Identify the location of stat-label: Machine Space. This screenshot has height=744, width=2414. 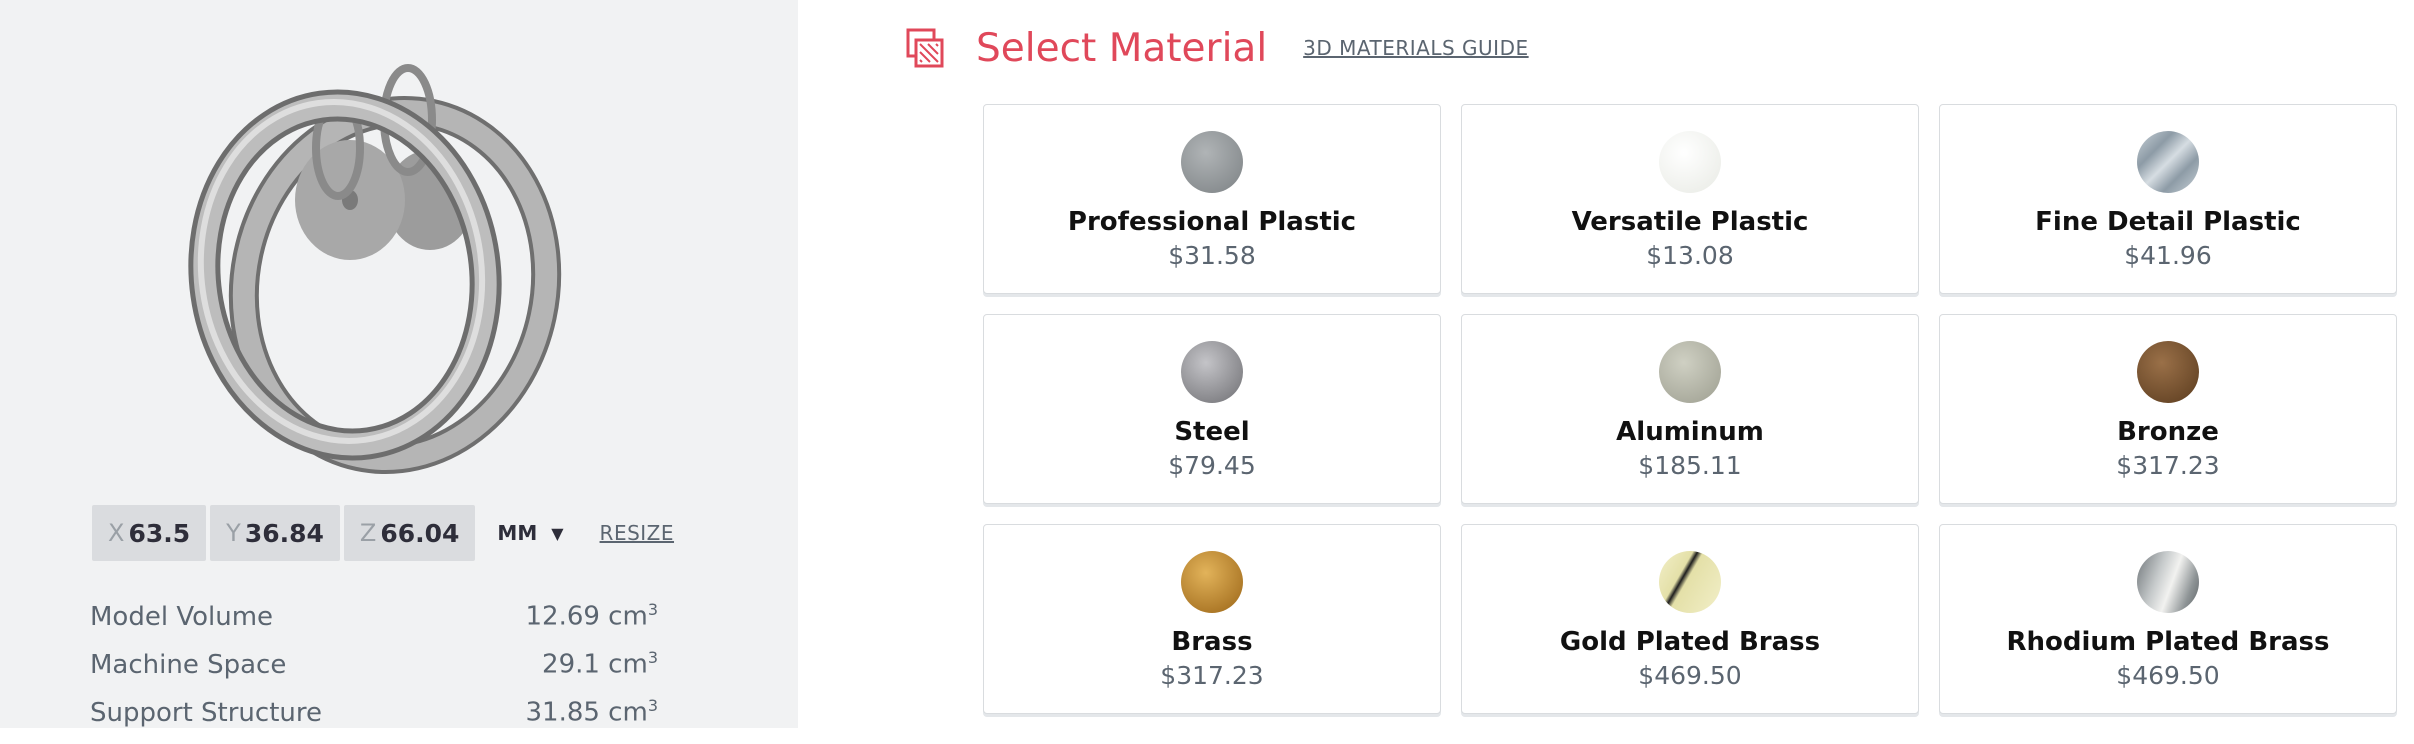
(188, 664).